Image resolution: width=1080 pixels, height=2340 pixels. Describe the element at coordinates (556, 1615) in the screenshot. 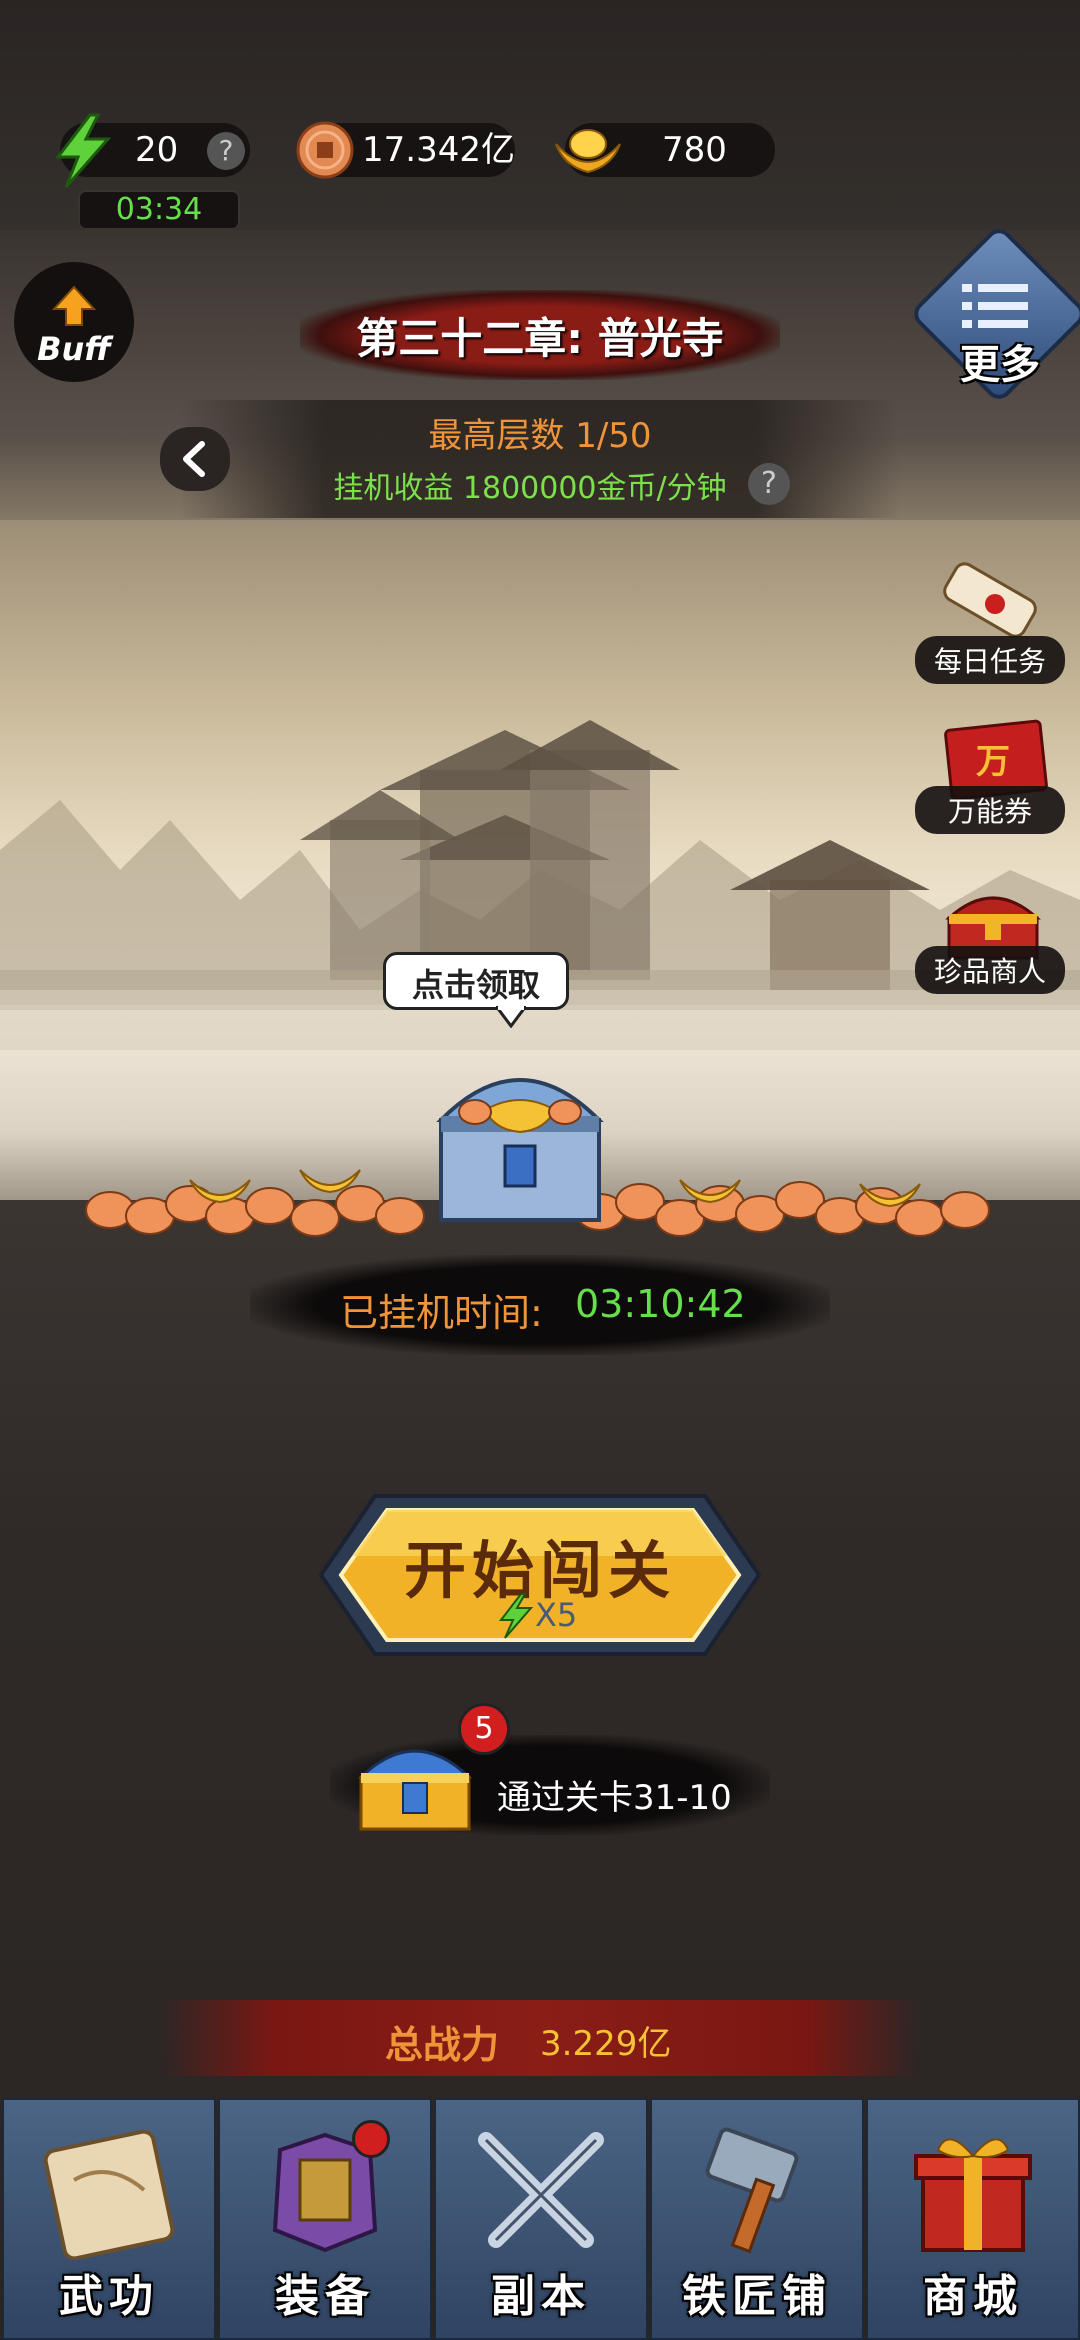

I see `start-button-cost: X5` at that location.